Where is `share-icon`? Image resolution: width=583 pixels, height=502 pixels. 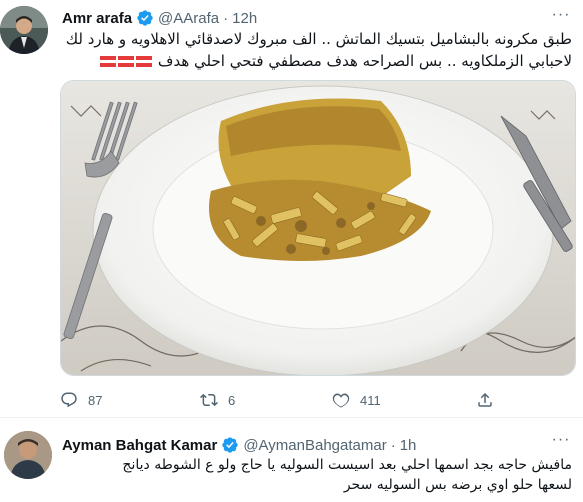 share-icon is located at coordinates (485, 399).